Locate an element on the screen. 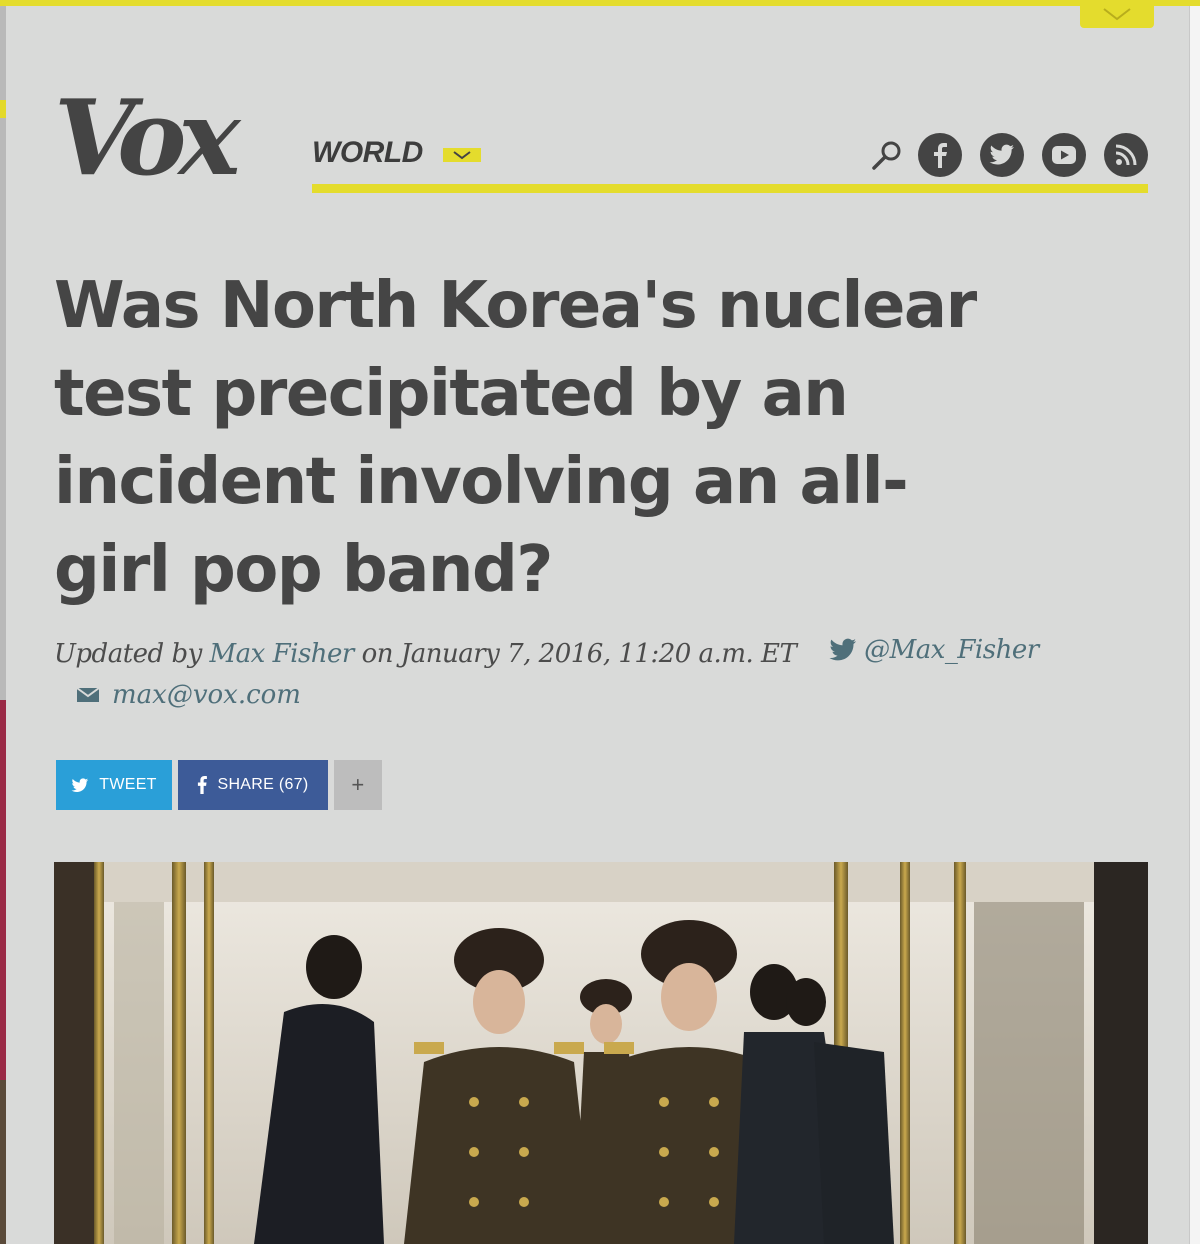 This screenshot has width=1200, height=1244. publish-date: January 7, 2016, 11:20 a.m. ET is located at coordinates (598, 654).